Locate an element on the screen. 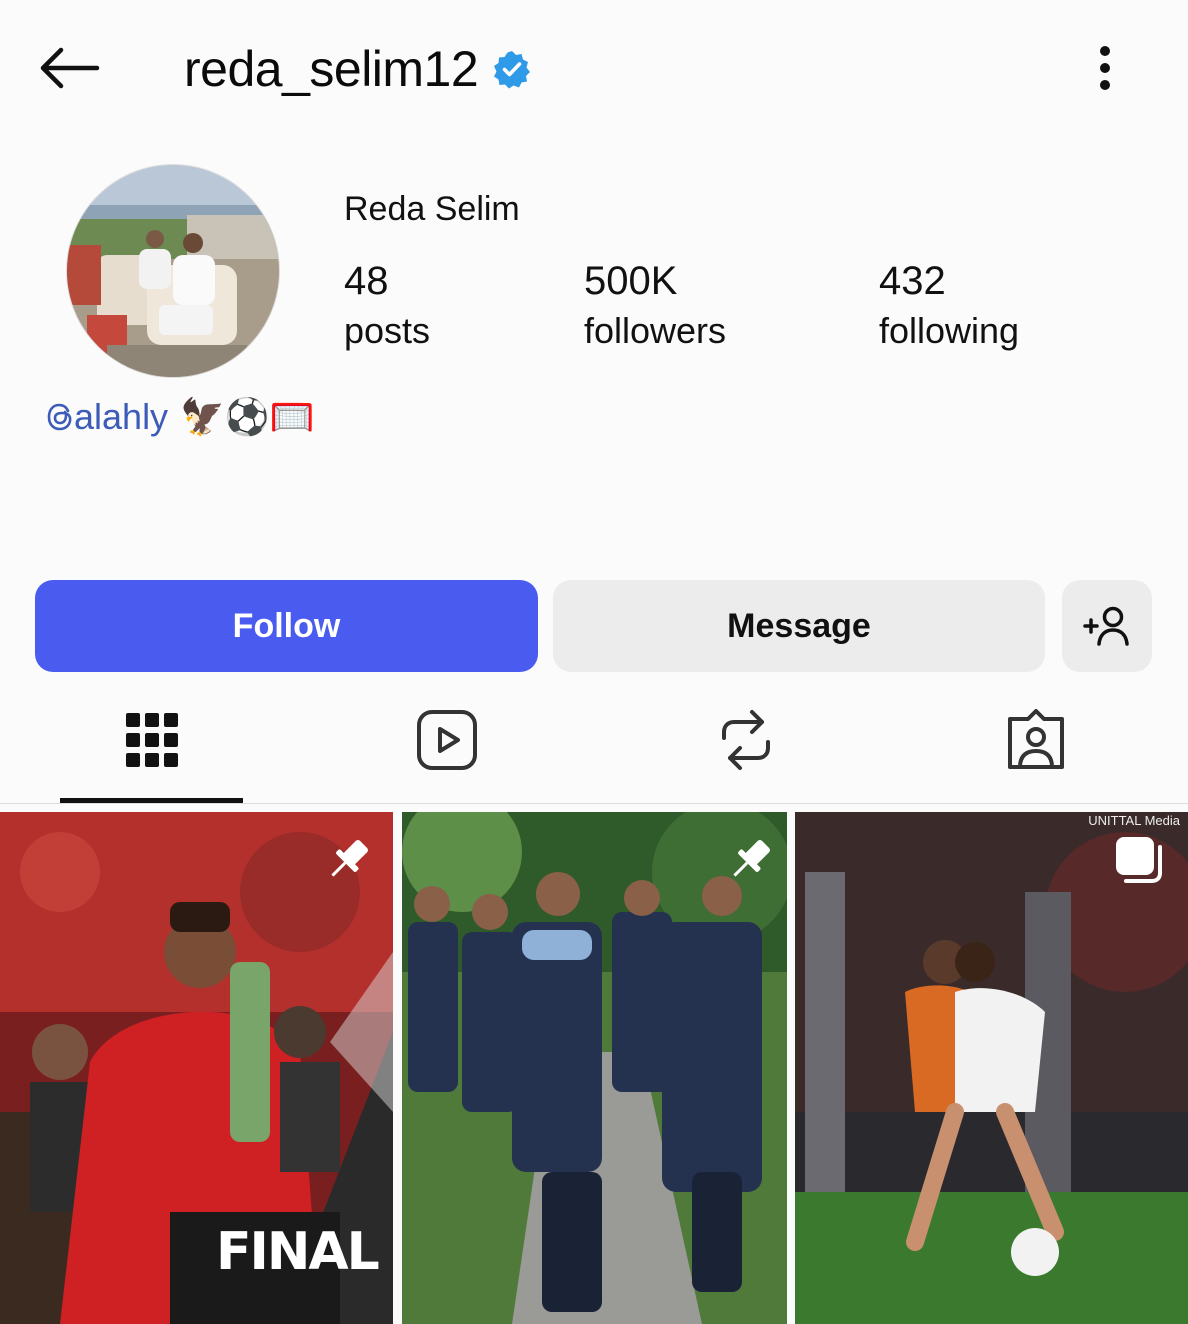 This screenshot has height=1324, width=1188. bio-emoji: 🦅⚽🥅 is located at coordinates (247, 416).